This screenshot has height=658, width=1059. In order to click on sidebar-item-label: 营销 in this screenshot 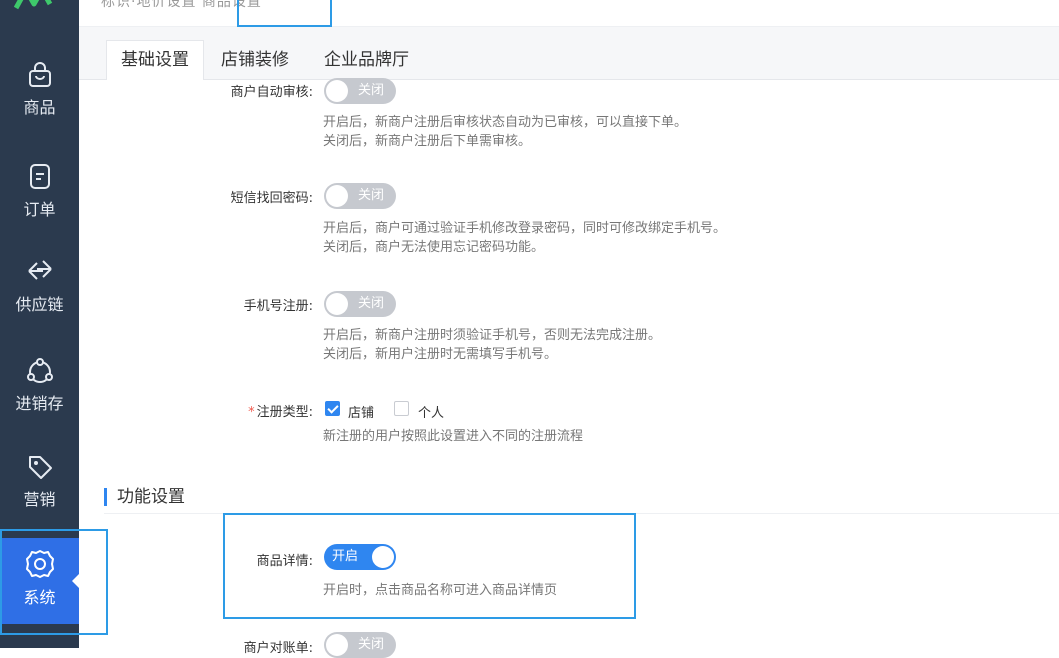, I will do `click(39, 499)`.